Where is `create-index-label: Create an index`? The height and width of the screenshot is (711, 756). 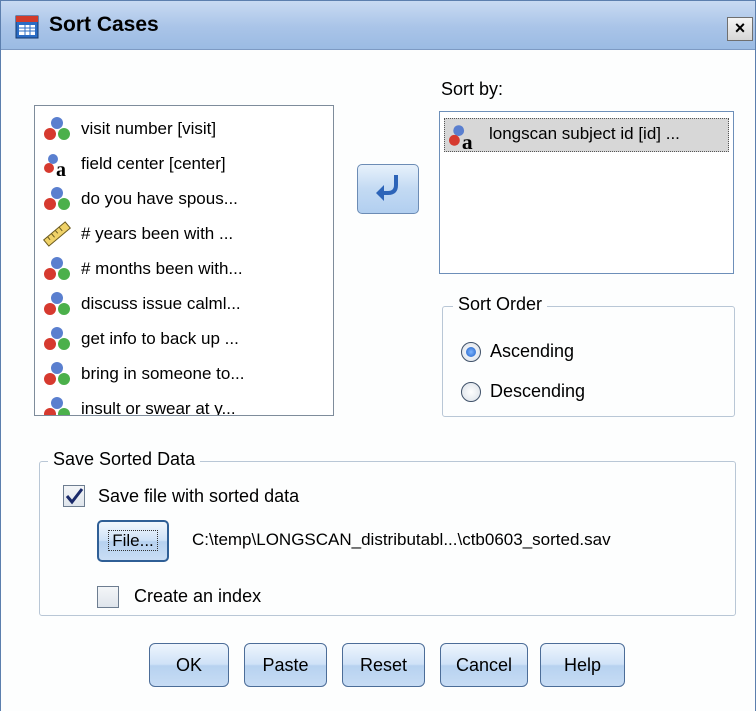
create-index-label: Create an index is located at coordinates (197, 596).